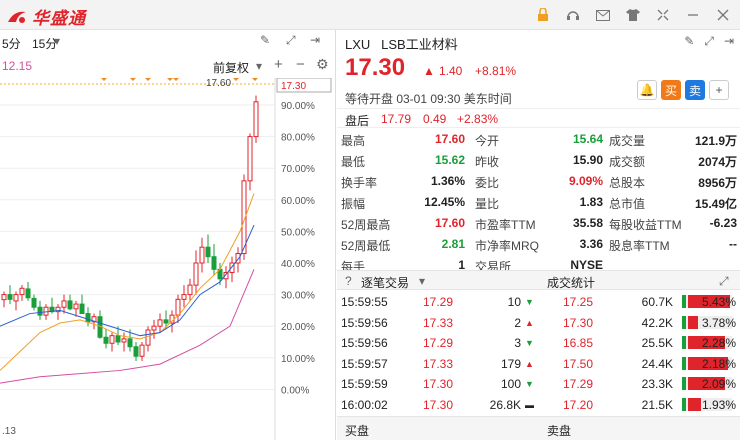  What do you see at coordinates (507, 246) in the screenshot?
I see `stat-label: 市净率MRQ` at bounding box center [507, 246].